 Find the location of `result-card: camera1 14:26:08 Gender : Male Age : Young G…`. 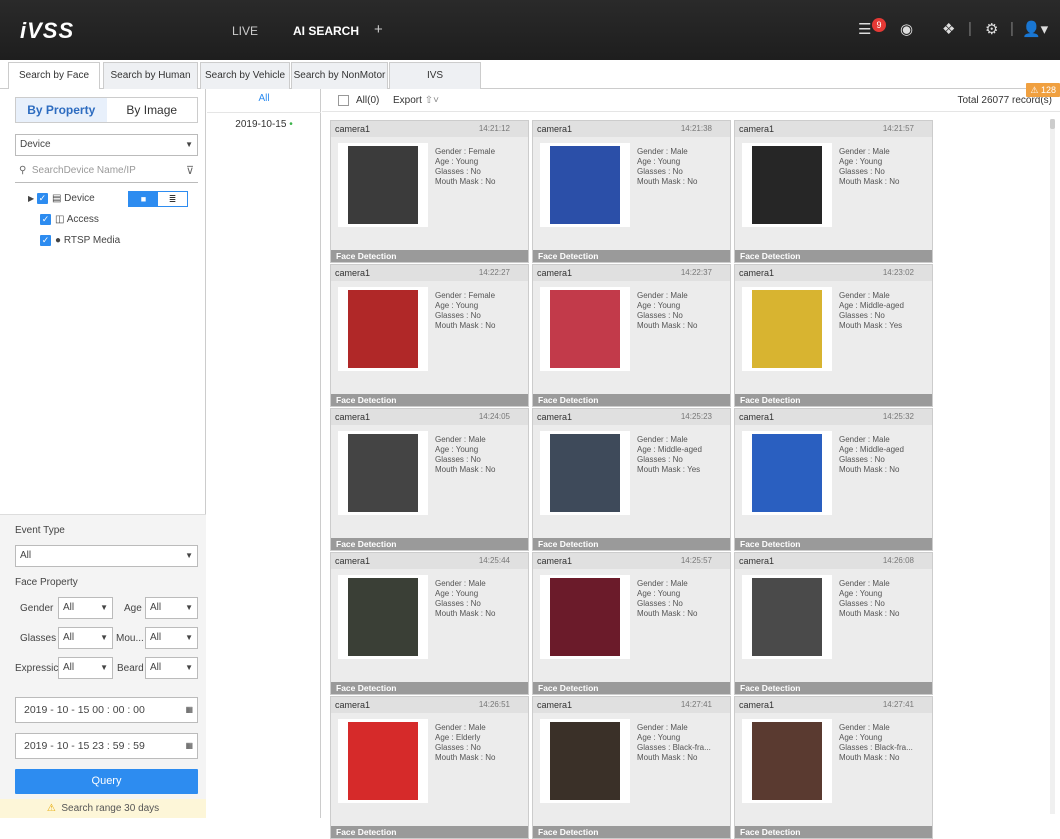

result-card: camera1 14:26:08 Gender : Male Age : Young G… is located at coordinates (833, 623).